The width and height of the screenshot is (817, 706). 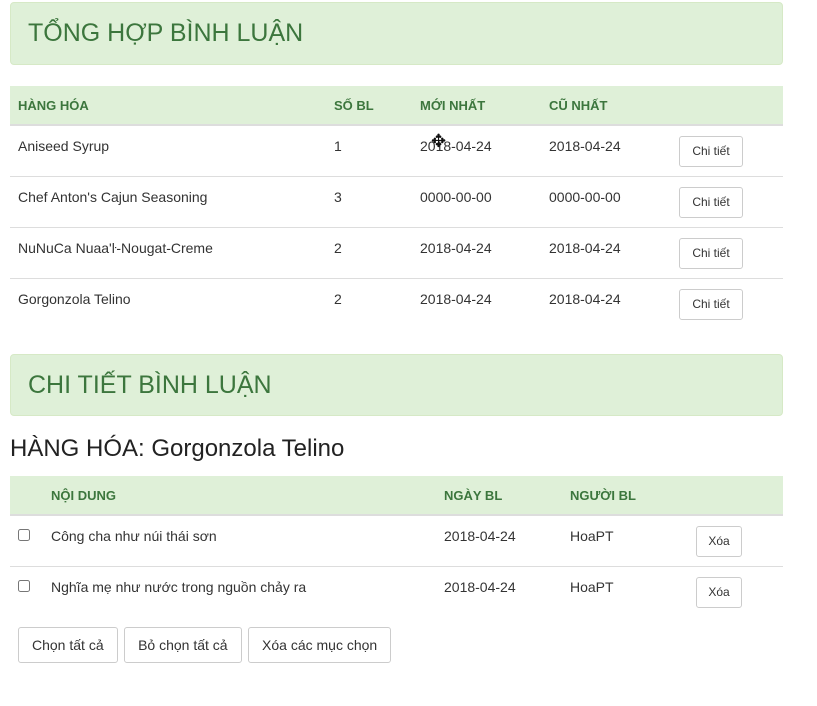 What do you see at coordinates (614, 106) in the screenshot?
I see `col-oldest: CŨ NHẤT` at bounding box center [614, 106].